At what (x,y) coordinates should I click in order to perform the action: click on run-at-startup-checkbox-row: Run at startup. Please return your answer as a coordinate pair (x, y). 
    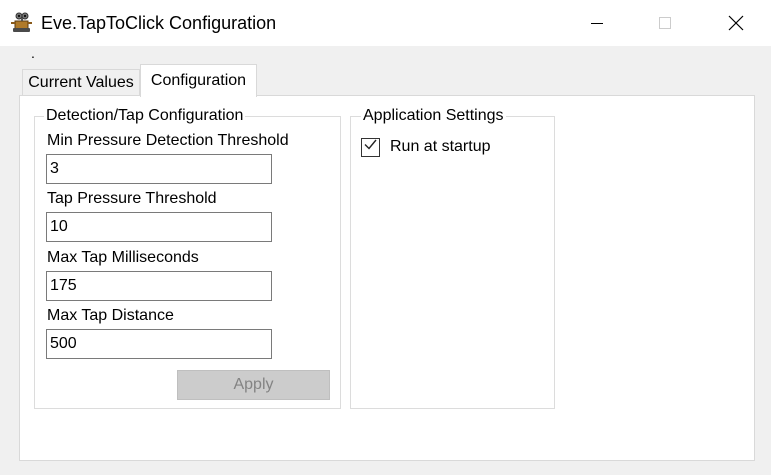
    Looking at the image, I should click on (426, 147).